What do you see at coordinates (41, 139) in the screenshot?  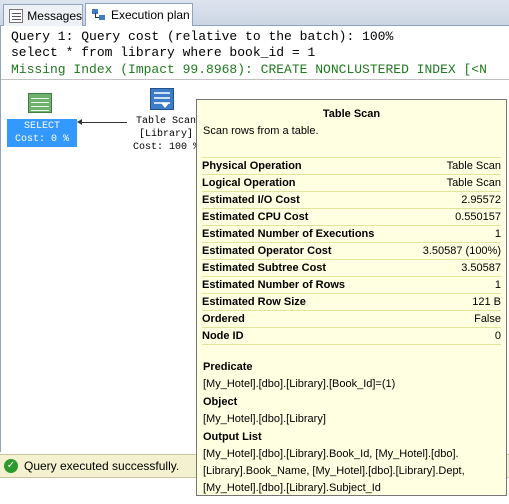 I see `select-node-cost: Cost: 0 %` at bounding box center [41, 139].